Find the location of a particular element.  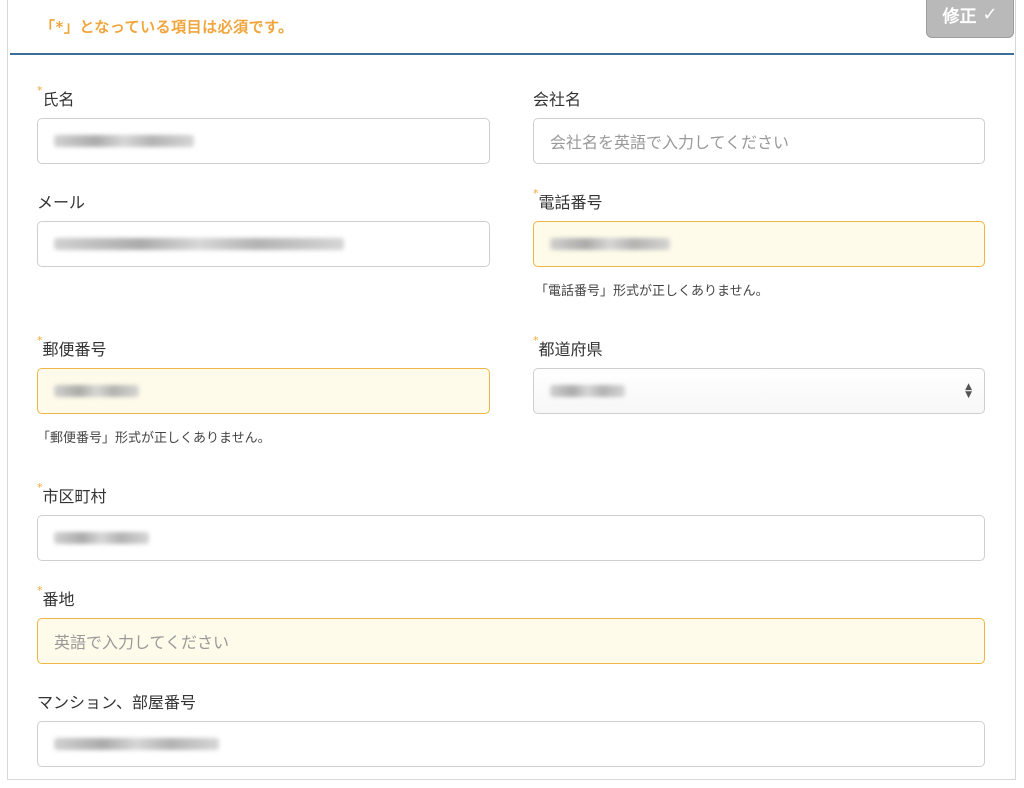

street-label: *番地 is located at coordinates (56, 596).